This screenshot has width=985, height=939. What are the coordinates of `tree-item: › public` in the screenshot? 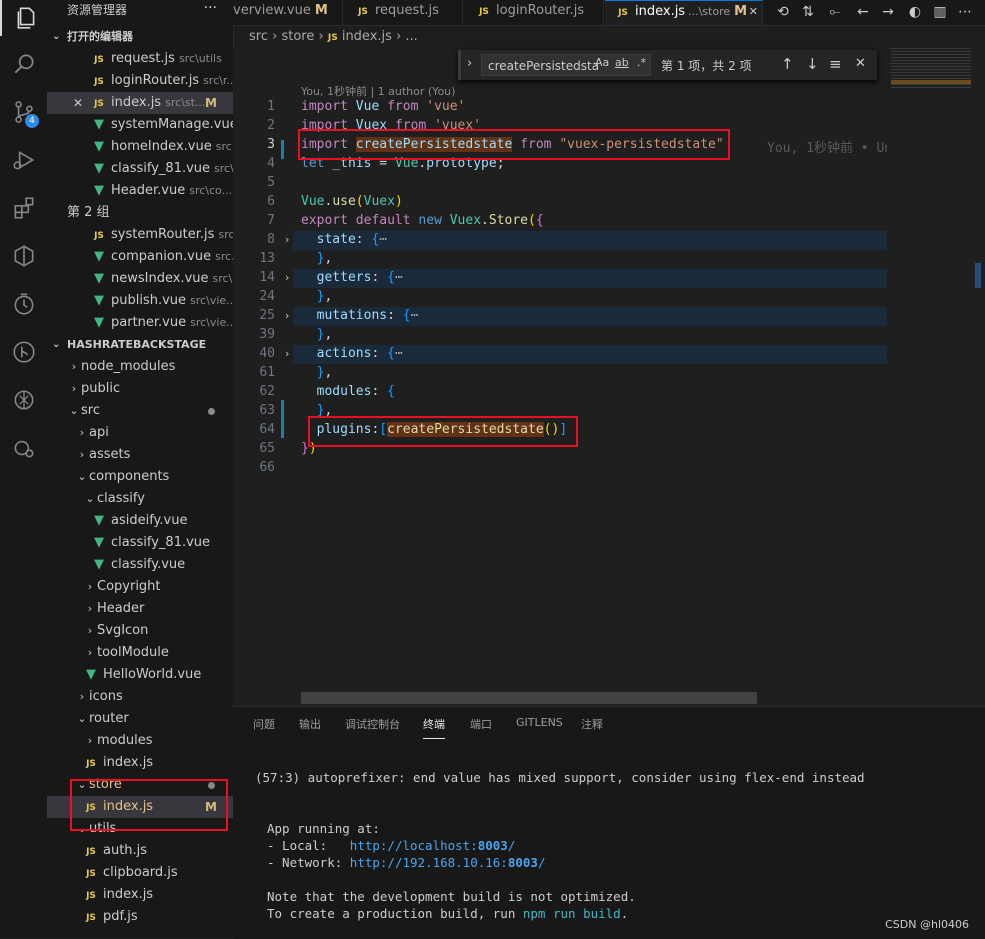 It's located at (140, 389).